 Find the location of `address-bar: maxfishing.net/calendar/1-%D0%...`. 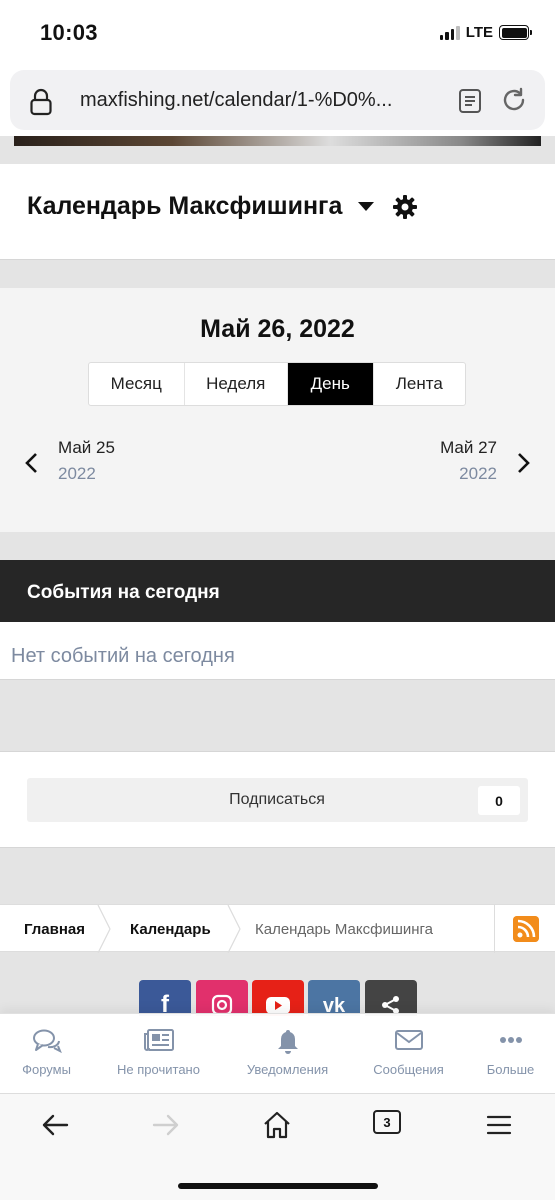

address-bar: maxfishing.net/calendar/1-%D0%... is located at coordinates (277, 99).